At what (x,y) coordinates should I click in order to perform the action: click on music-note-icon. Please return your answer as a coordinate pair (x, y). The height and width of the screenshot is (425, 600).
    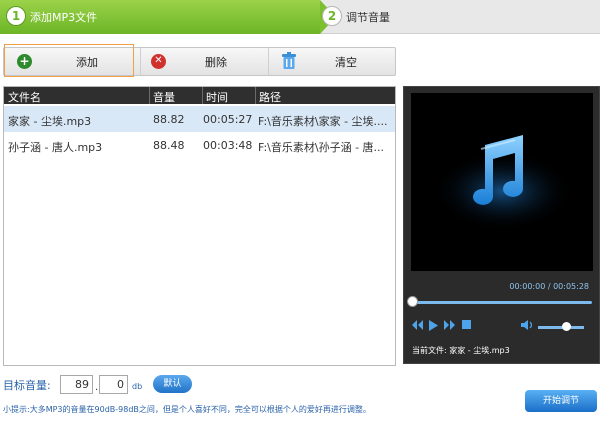
    Looking at the image, I should click on (503, 183).